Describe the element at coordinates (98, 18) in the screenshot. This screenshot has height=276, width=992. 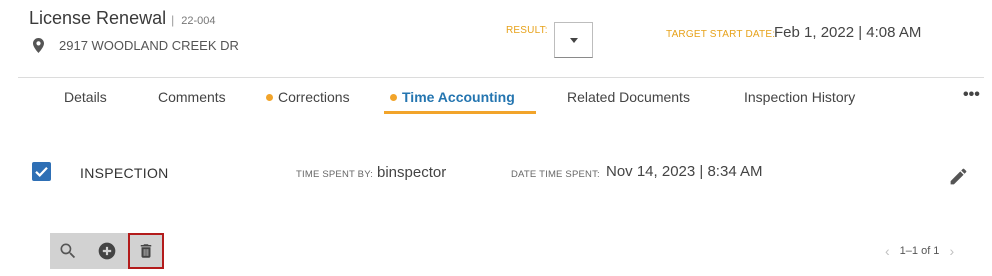
I see `title-text: License Renewal` at that location.